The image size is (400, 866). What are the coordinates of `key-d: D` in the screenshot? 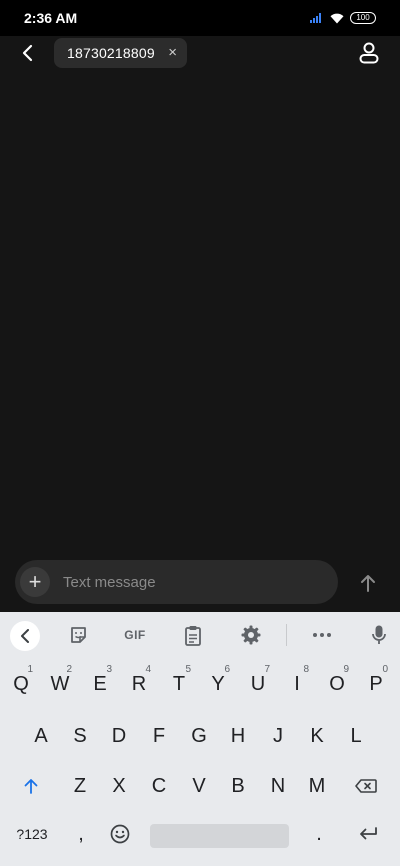 It's located at (119, 736).